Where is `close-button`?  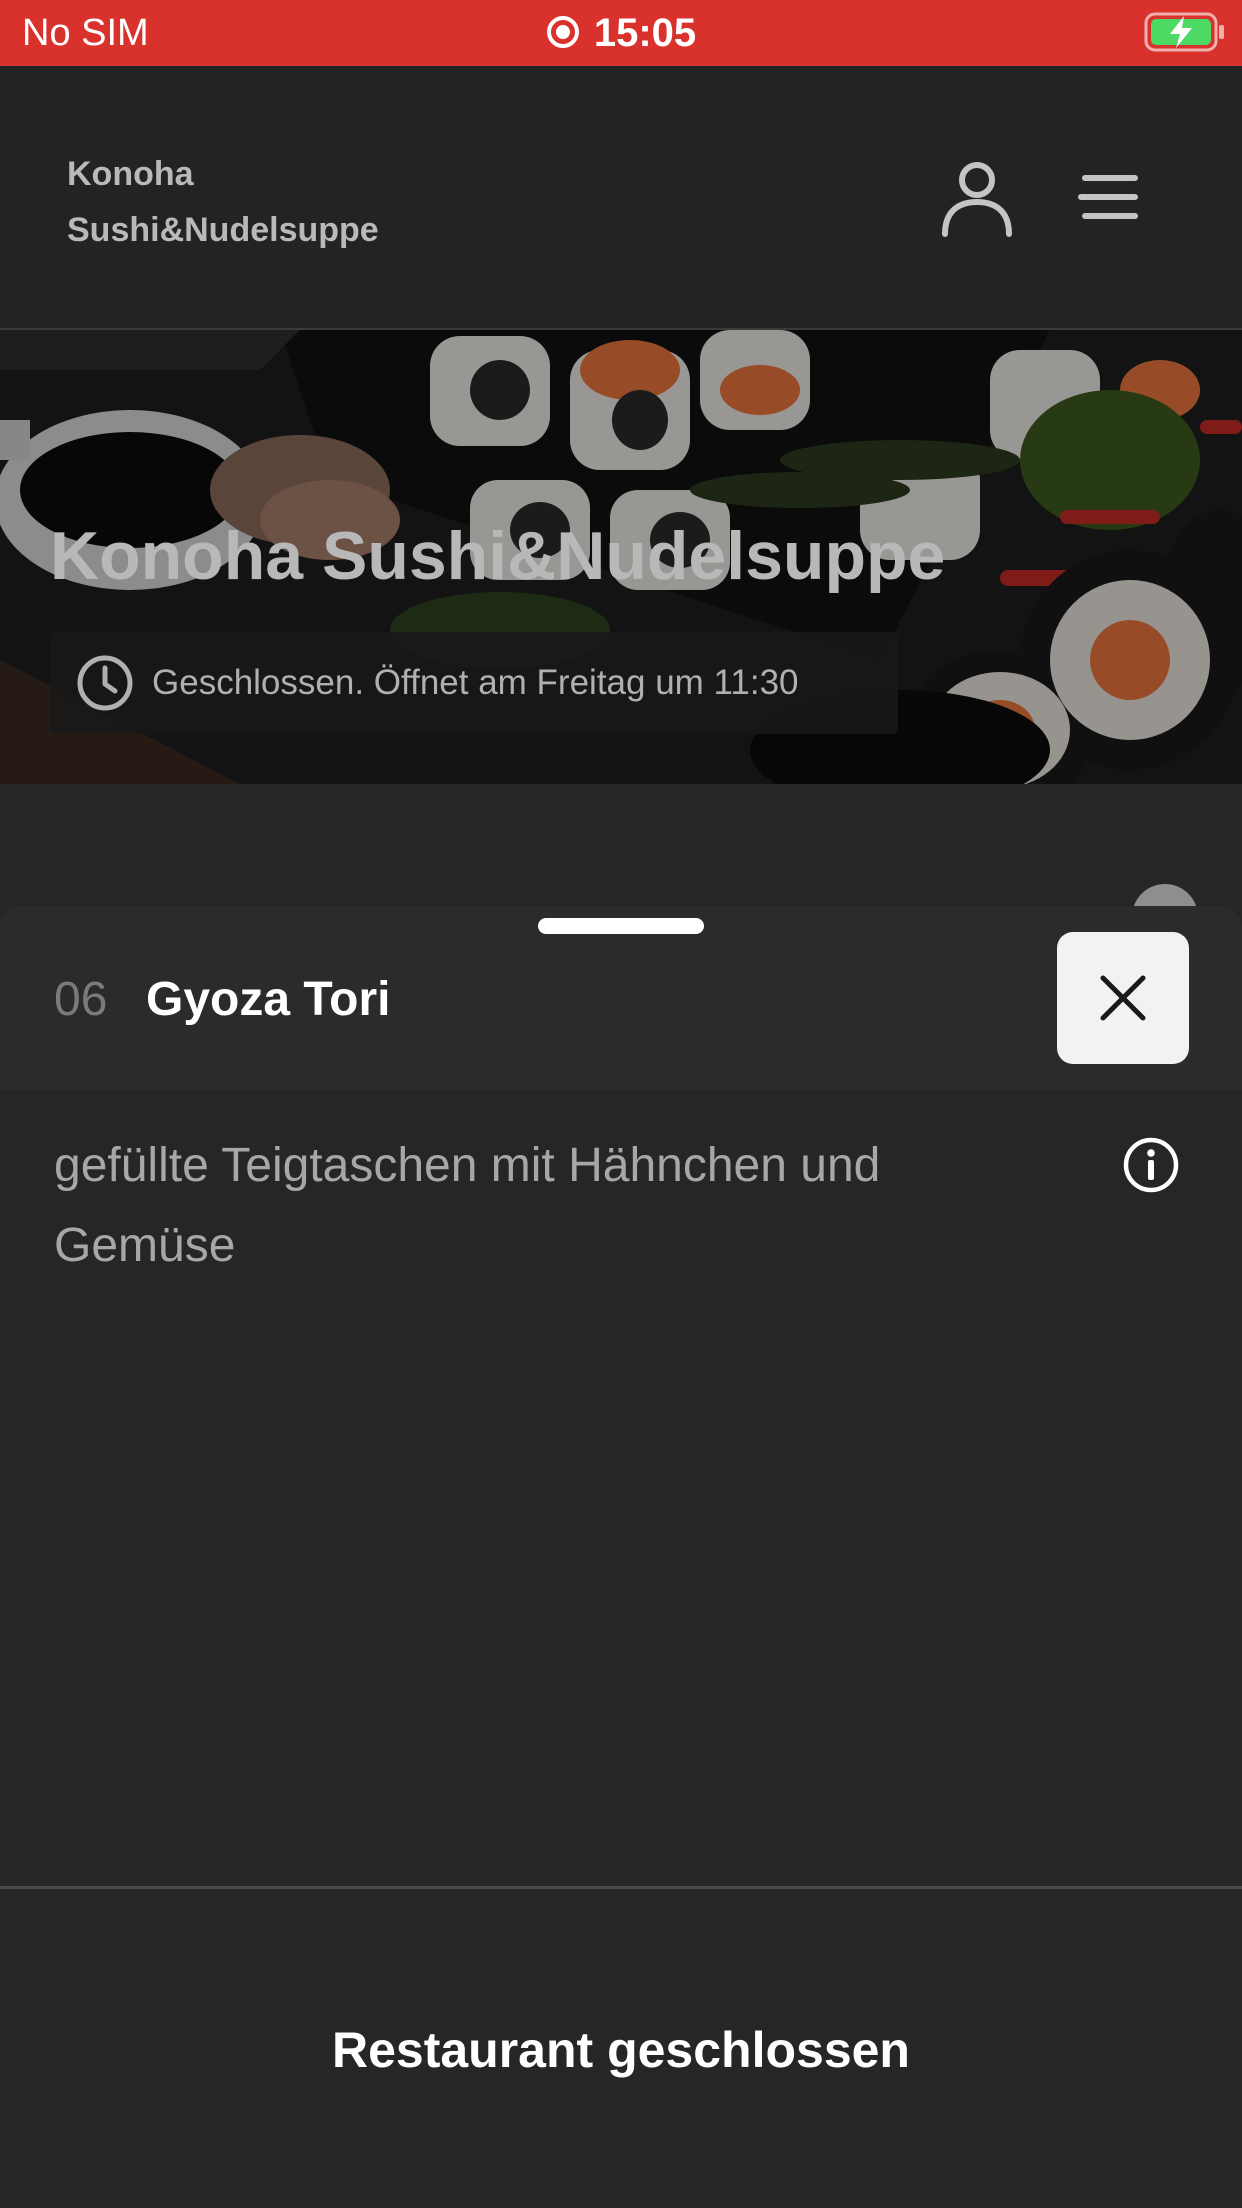
close-button is located at coordinates (1123, 998).